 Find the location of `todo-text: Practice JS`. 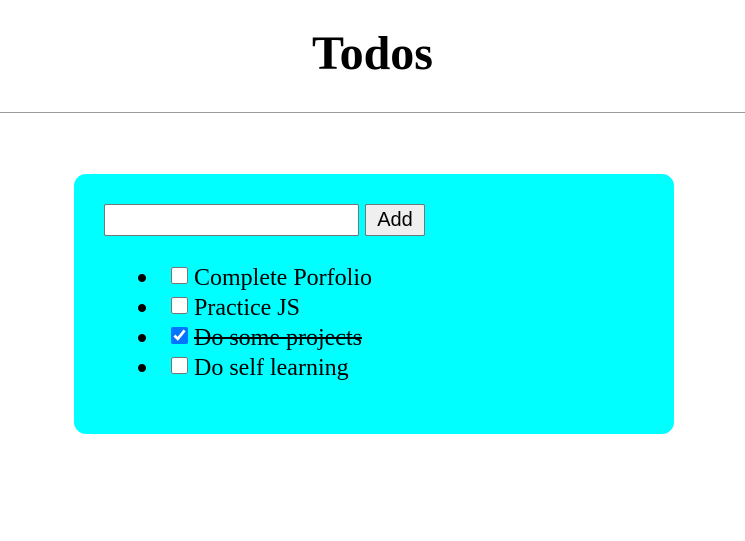

todo-text: Practice JS is located at coordinates (247, 308).